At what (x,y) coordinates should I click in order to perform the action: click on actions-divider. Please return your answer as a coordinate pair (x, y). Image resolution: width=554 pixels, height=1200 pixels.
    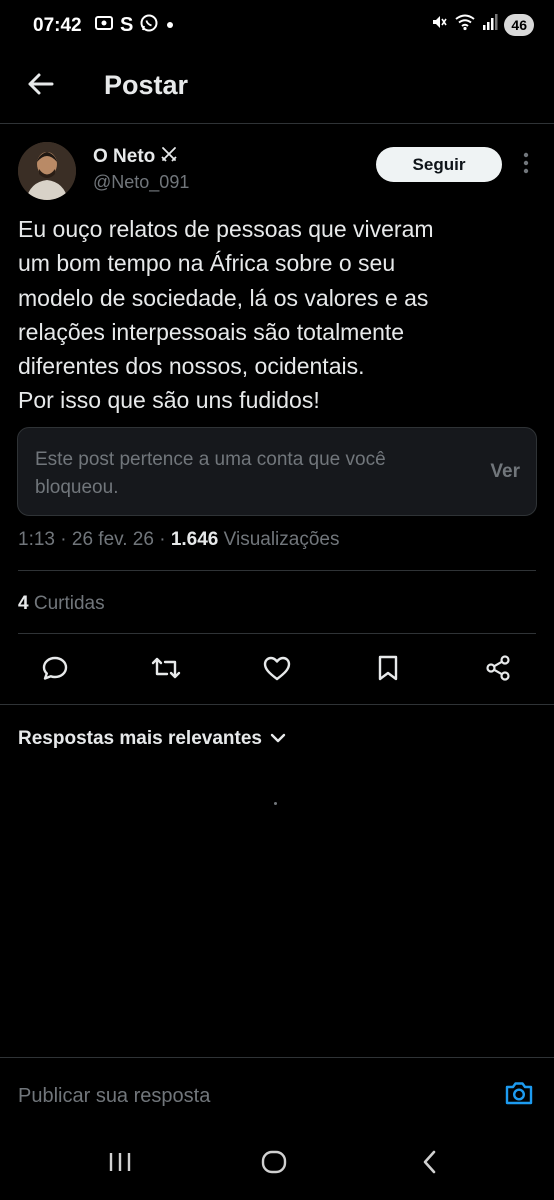
    Looking at the image, I should click on (277, 704).